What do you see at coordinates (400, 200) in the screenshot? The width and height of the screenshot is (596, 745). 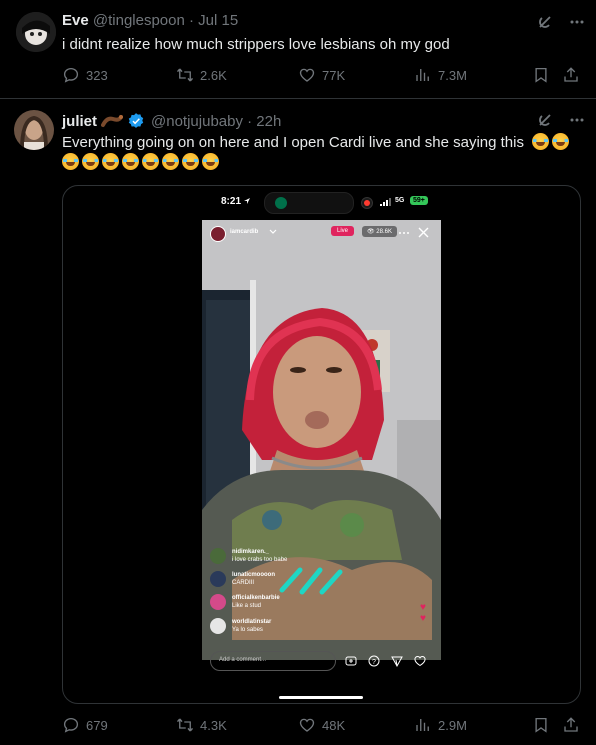 I see `network-label: 5G` at bounding box center [400, 200].